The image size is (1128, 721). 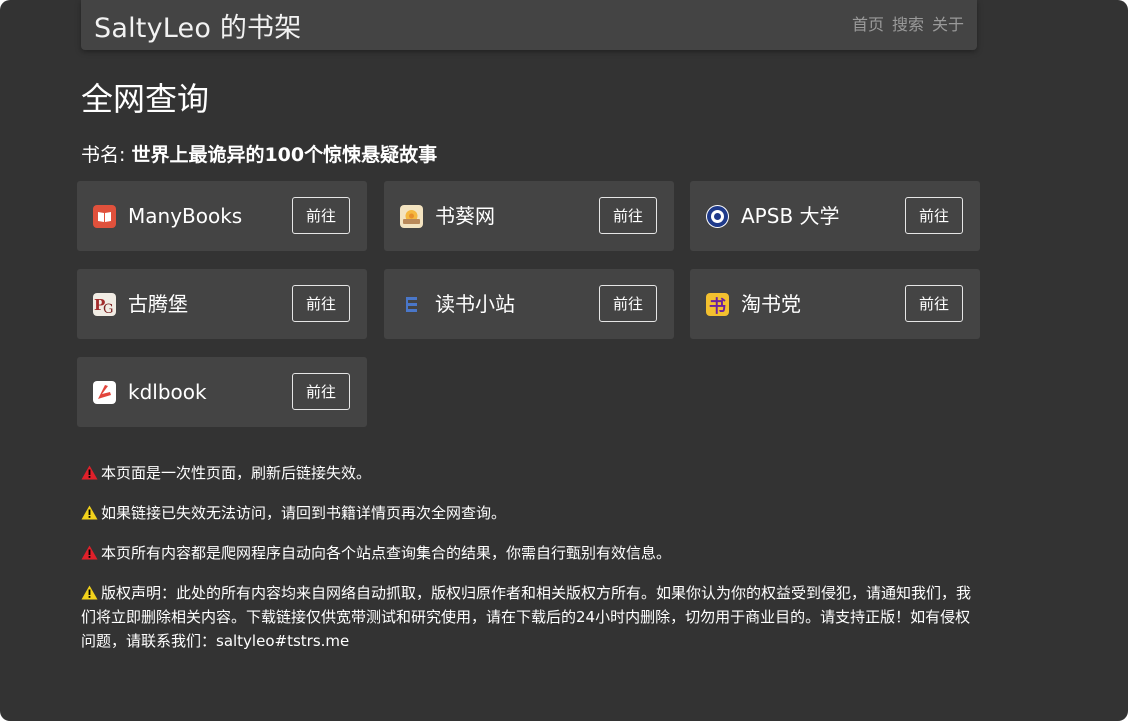 What do you see at coordinates (835, 304) in the screenshot?
I see `site-card-taoshudang: 书 淘书党 前往` at bounding box center [835, 304].